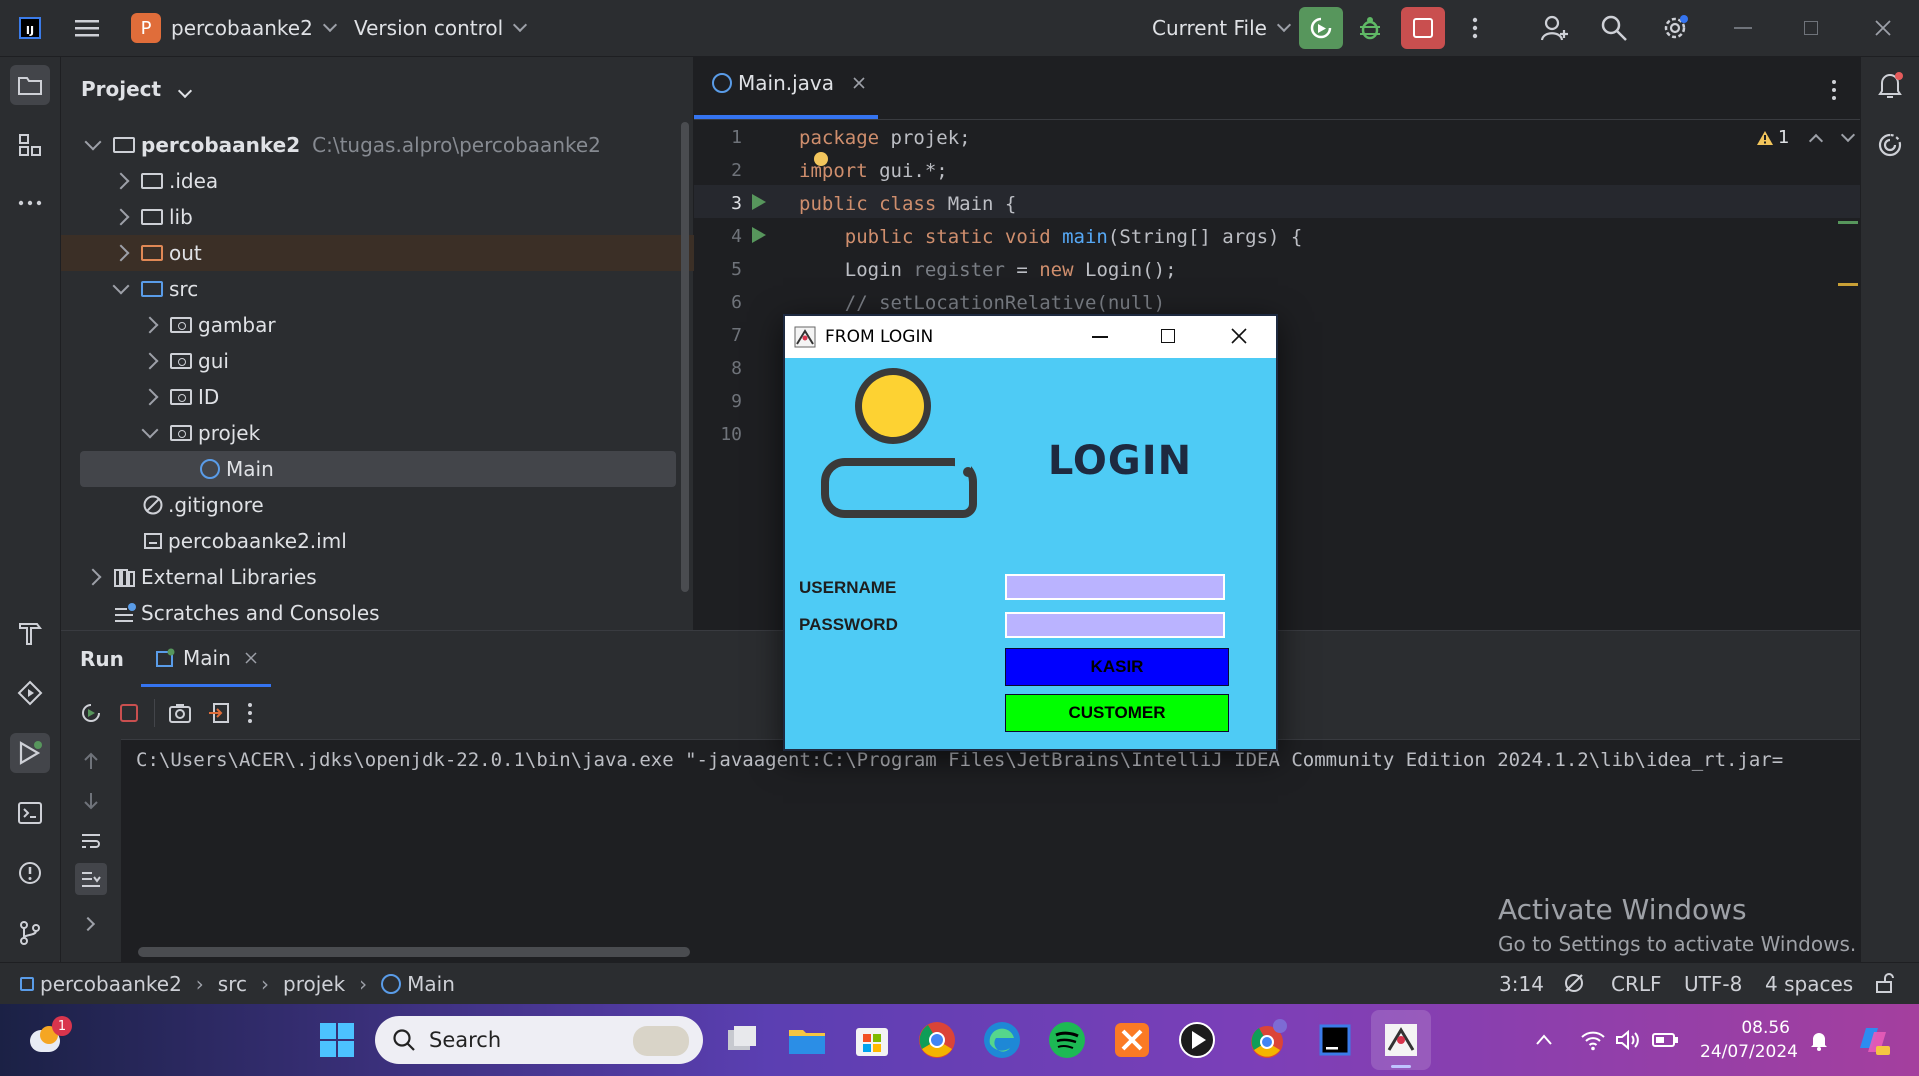 The height and width of the screenshot is (1076, 1919). I want to click on console-horizontal-scrollbar, so click(414, 952).